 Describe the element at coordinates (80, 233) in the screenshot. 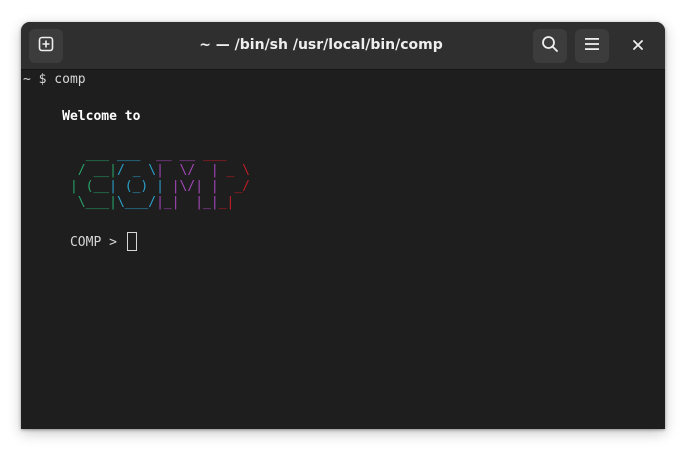

I see `prompt-line: COMP >` at that location.